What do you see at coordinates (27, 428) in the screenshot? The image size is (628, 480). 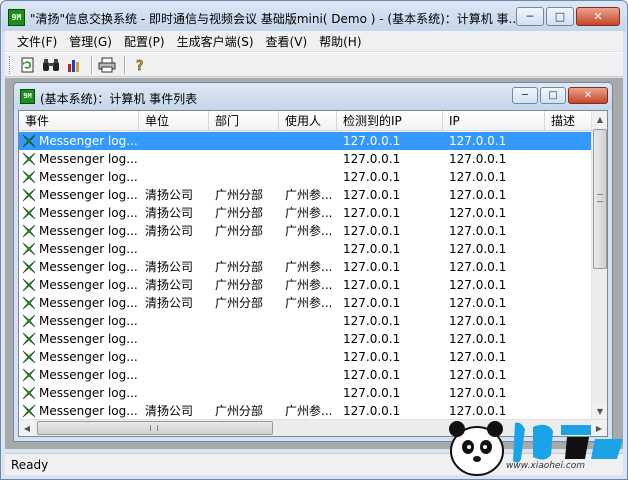 I see `scroll-left-arrow-icon: ◀` at bounding box center [27, 428].